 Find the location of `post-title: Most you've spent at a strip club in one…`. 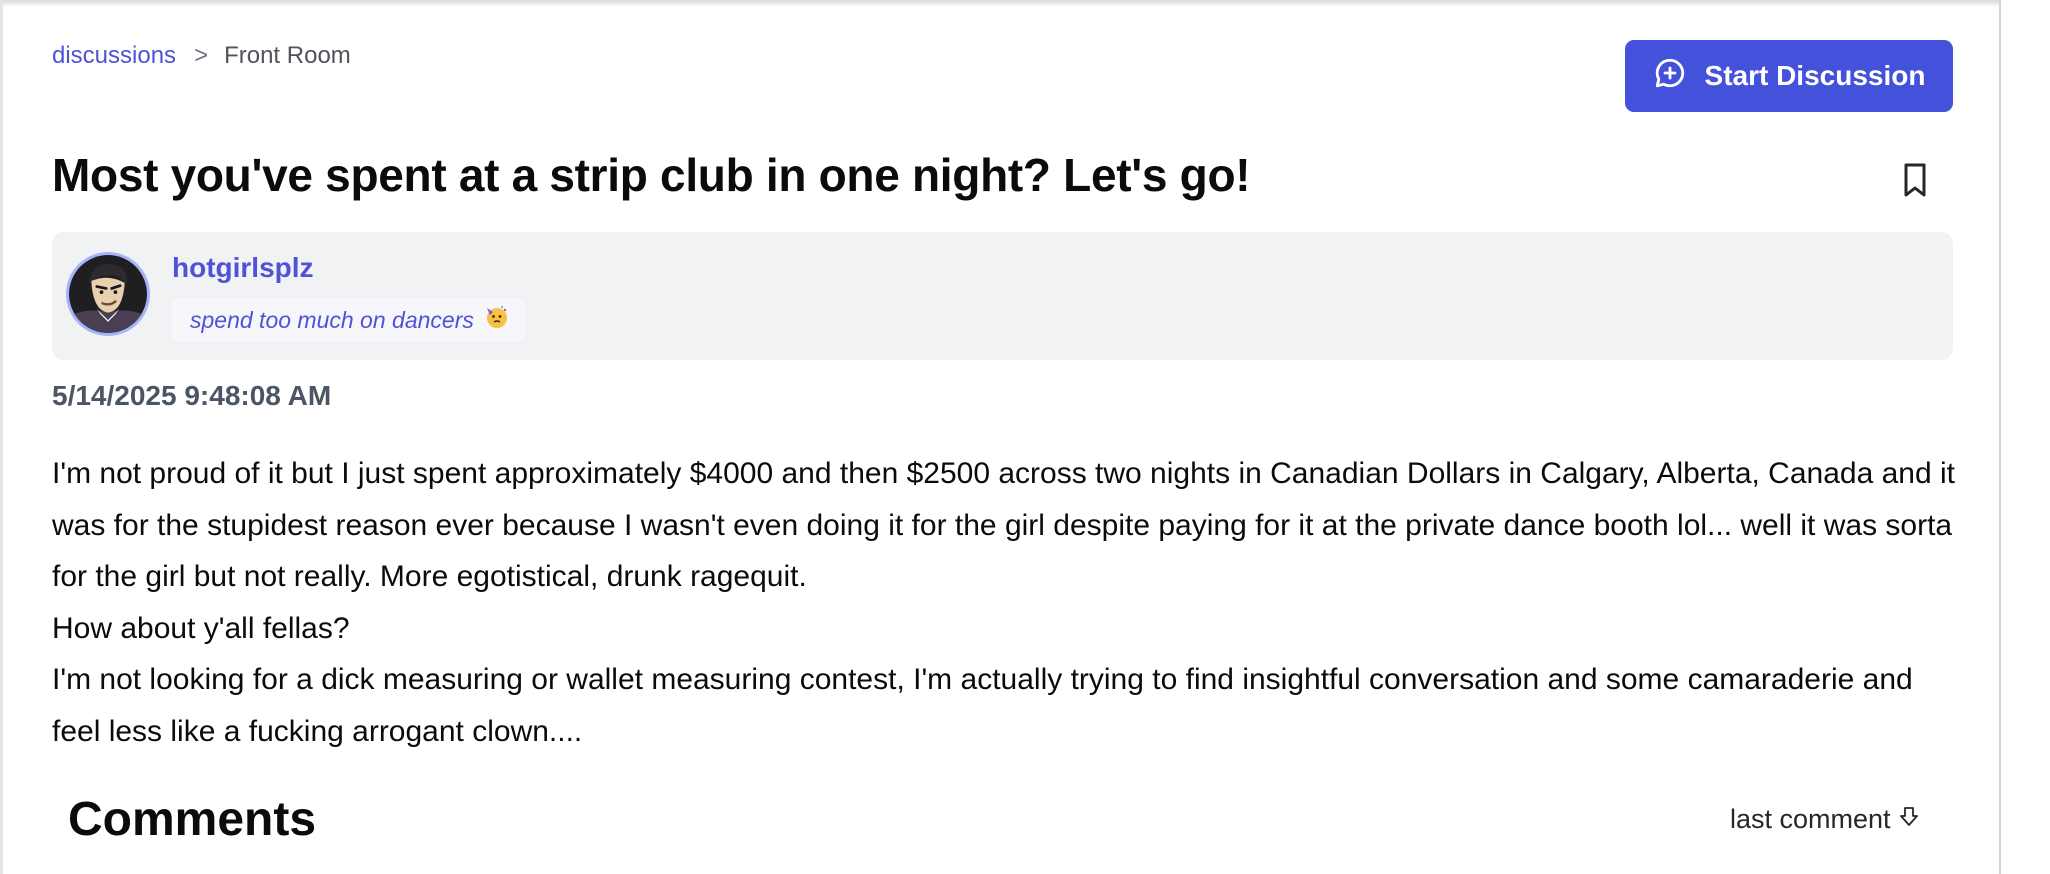

post-title: Most you've spent at a strip club in one… is located at coordinates (651, 175).